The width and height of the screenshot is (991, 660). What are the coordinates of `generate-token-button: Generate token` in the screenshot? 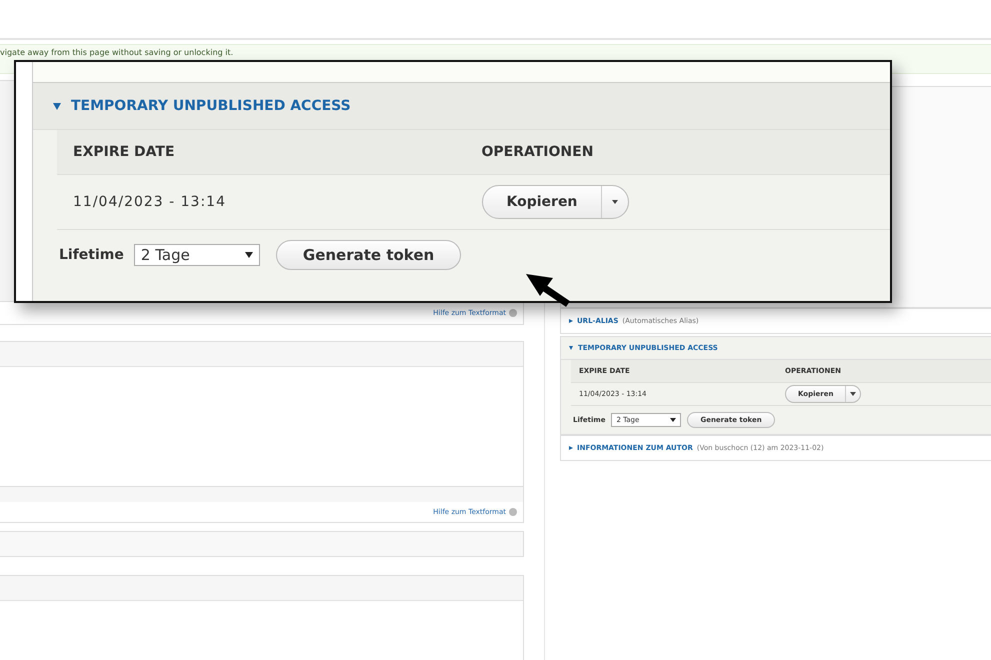 It's located at (369, 255).